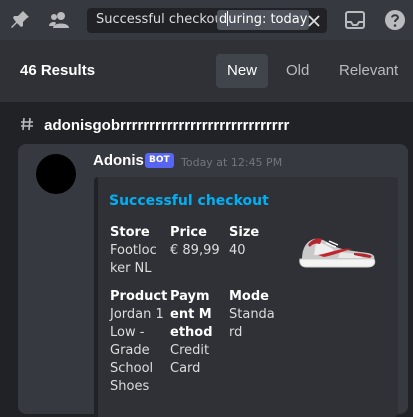  What do you see at coordinates (133, 259) in the screenshot?
I see `field-value: Footlocker NL` at bounding box center [133, 259].